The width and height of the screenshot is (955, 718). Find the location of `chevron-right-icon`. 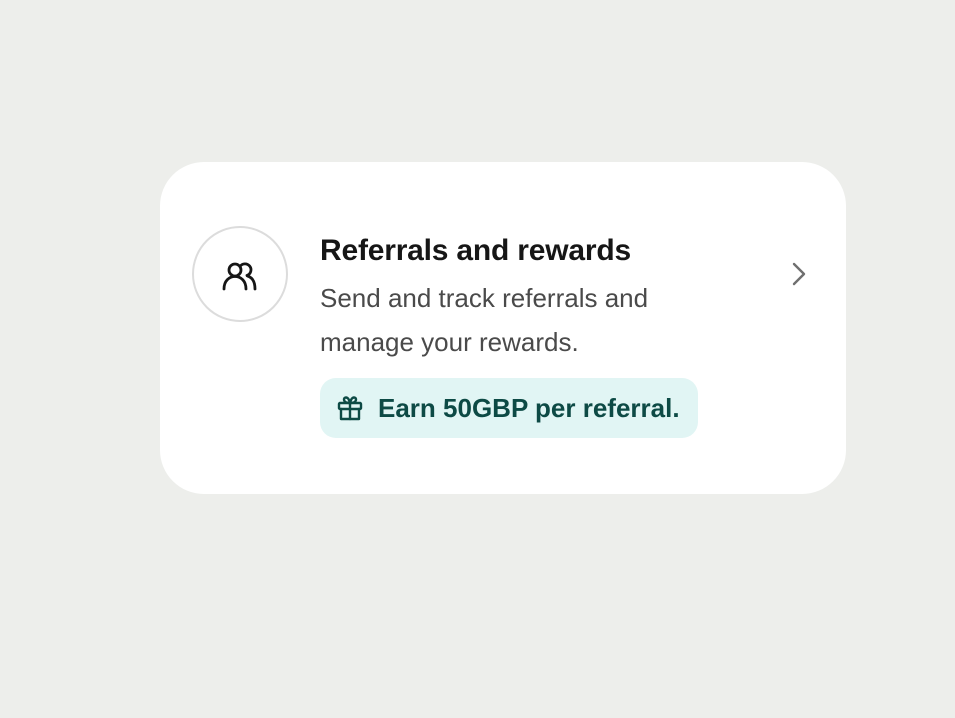

chevron-right-icon is located at coordinates (798, 274).